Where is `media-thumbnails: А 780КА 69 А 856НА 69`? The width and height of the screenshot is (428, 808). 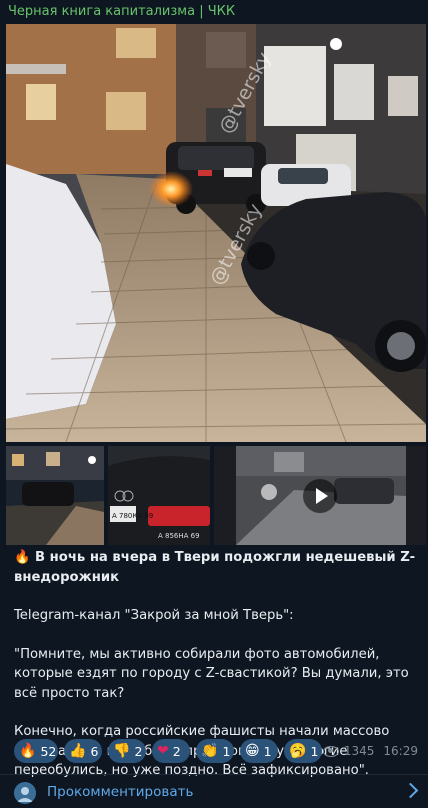
media-thumbnails: А 780КА 69 А 856НА 69 is located at coordinates (216, 495).